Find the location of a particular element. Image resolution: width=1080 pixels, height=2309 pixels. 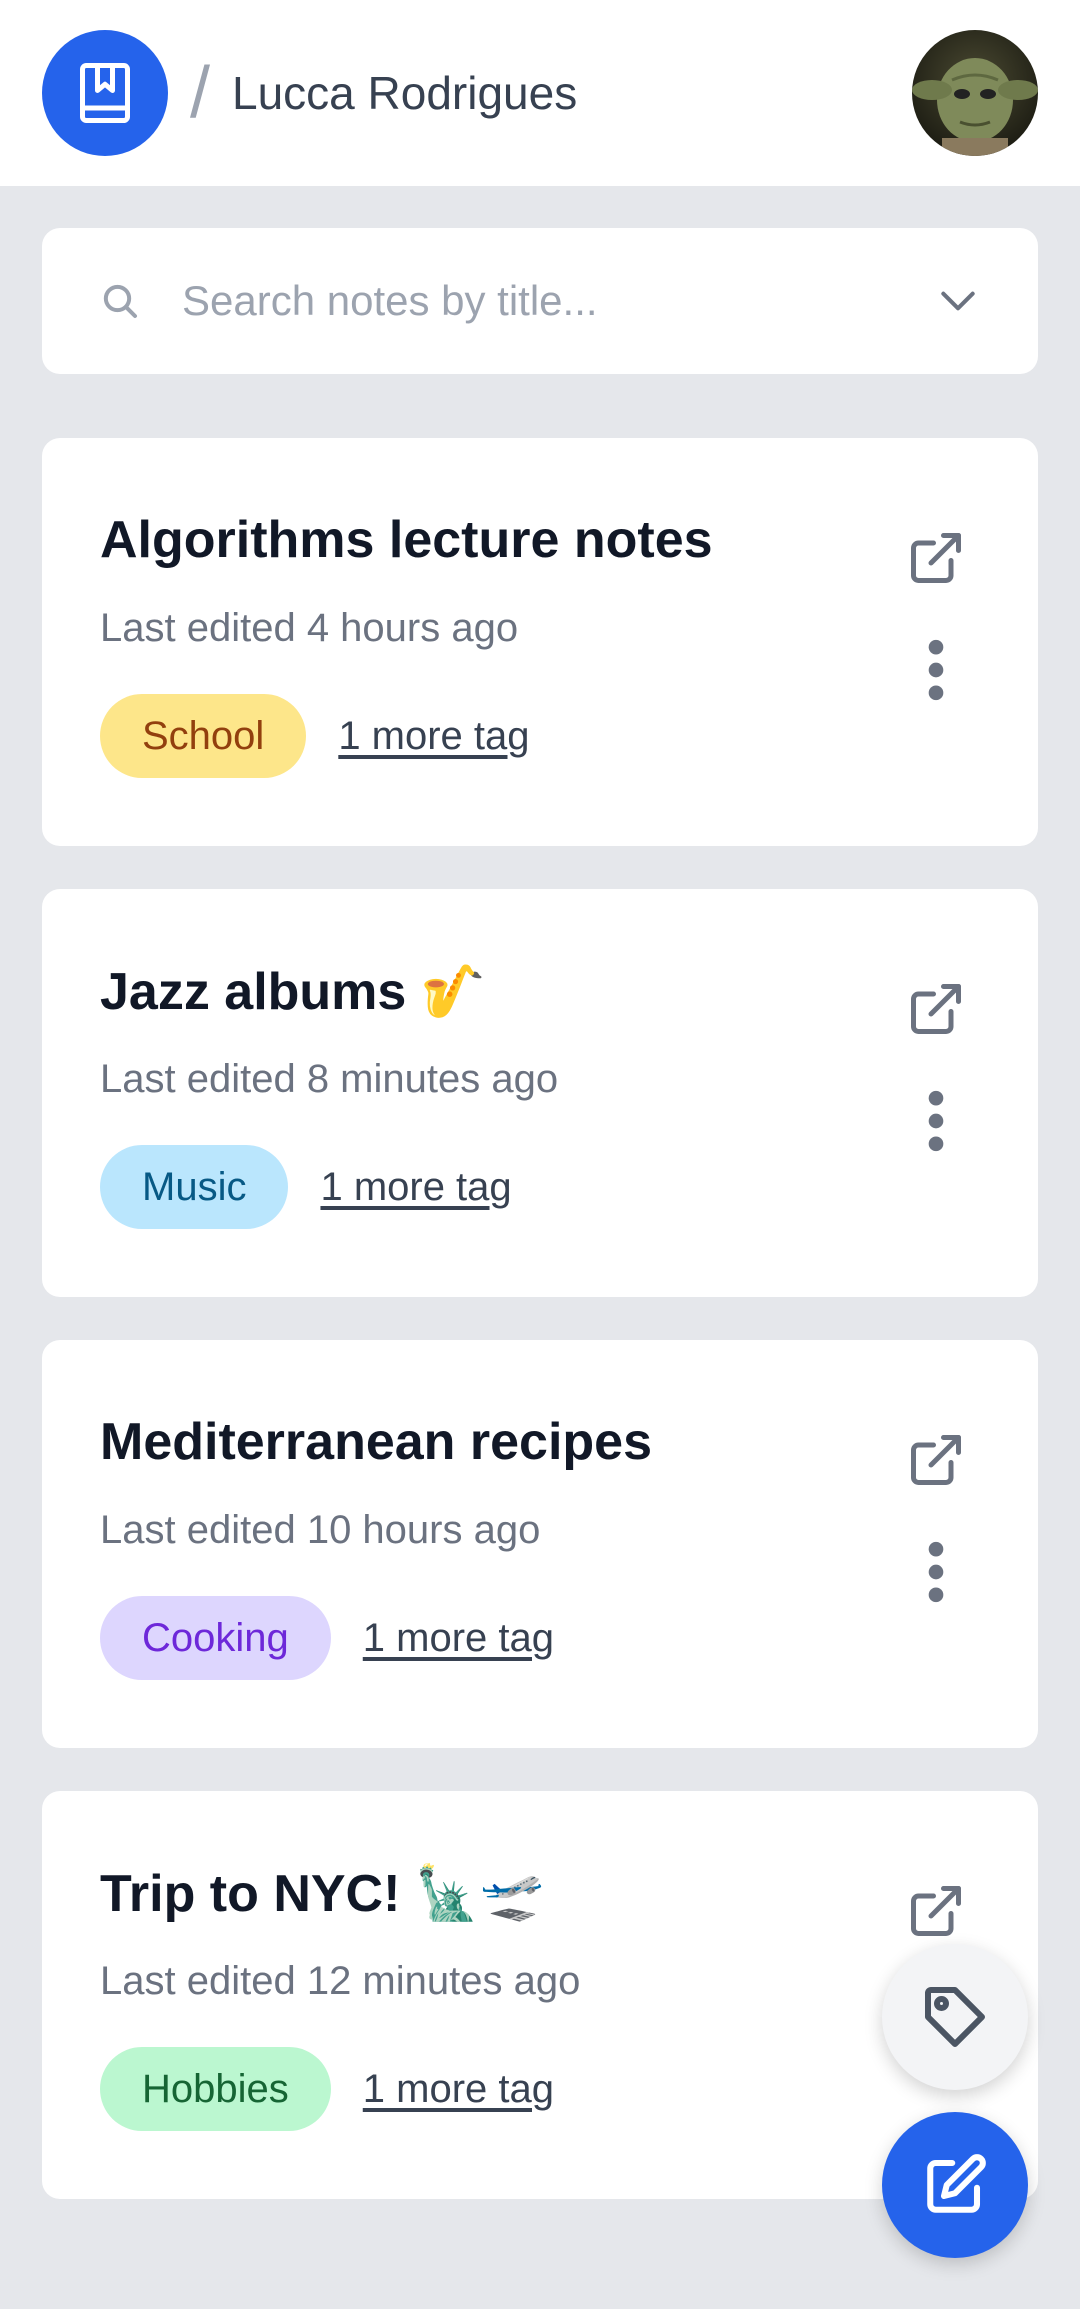

note-last-edited: Last edited 8 minutes ago is located at coordinates (329, 1079).